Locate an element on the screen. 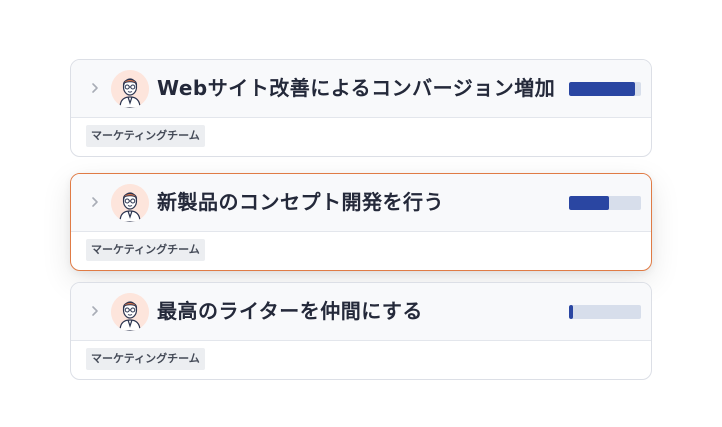 Image resolution: width=722 pixels, height=427 pixels. goal-title: 最高のライターを仲間にする is located at coordinates (290, 311).